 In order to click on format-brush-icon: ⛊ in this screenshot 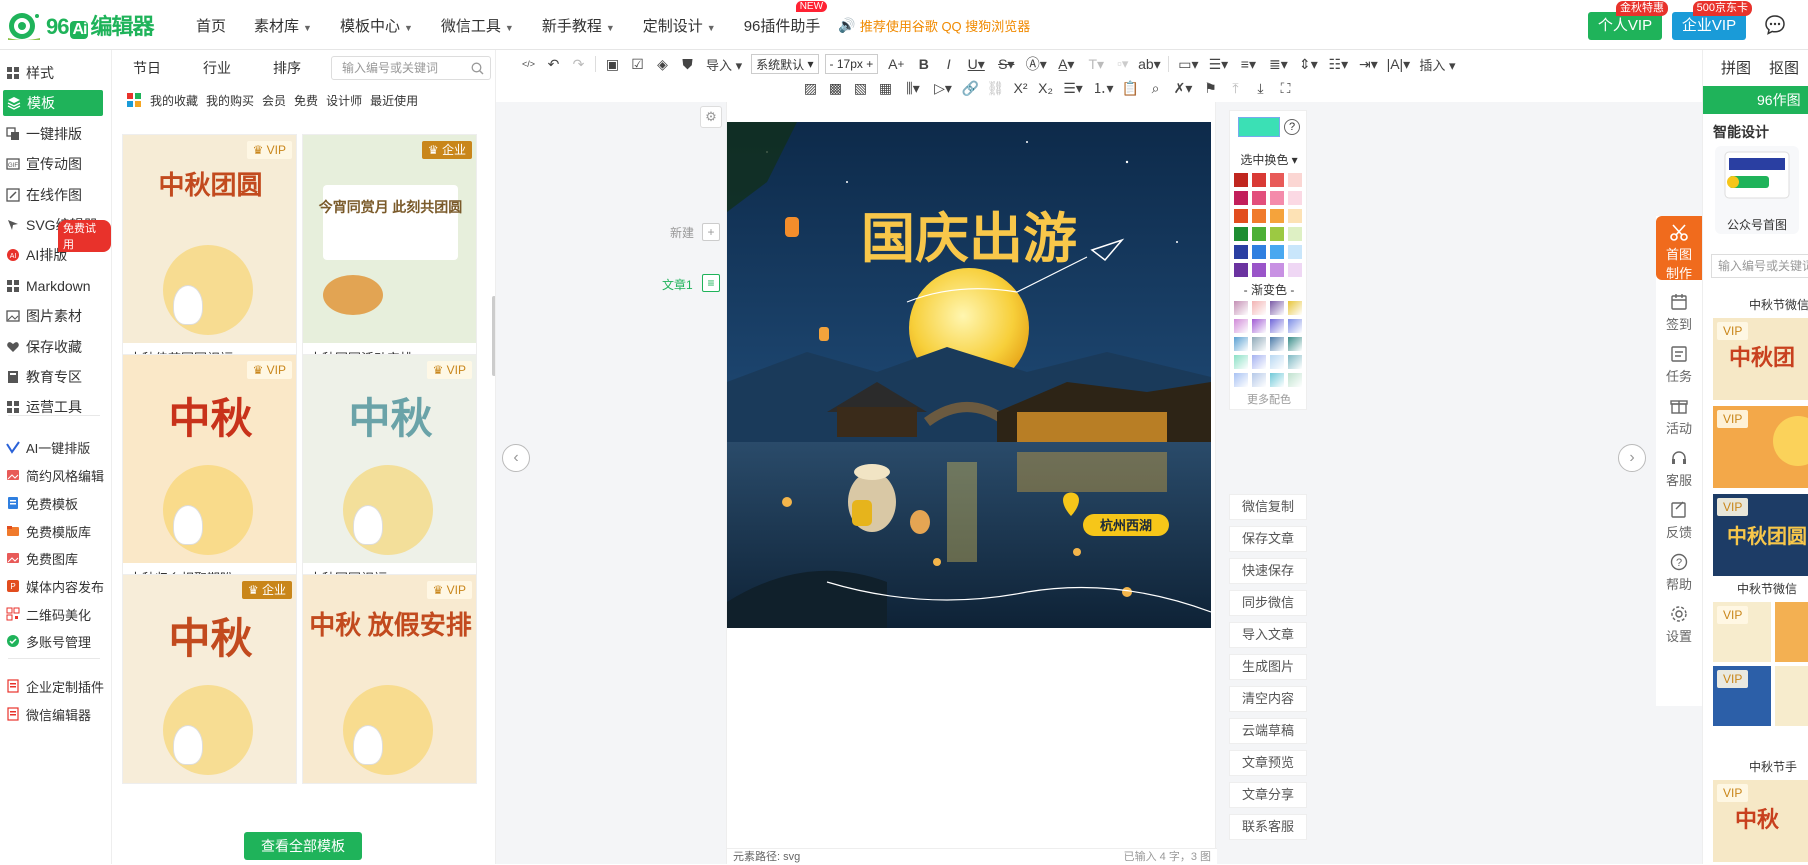, I will do `click(687, 64)`.